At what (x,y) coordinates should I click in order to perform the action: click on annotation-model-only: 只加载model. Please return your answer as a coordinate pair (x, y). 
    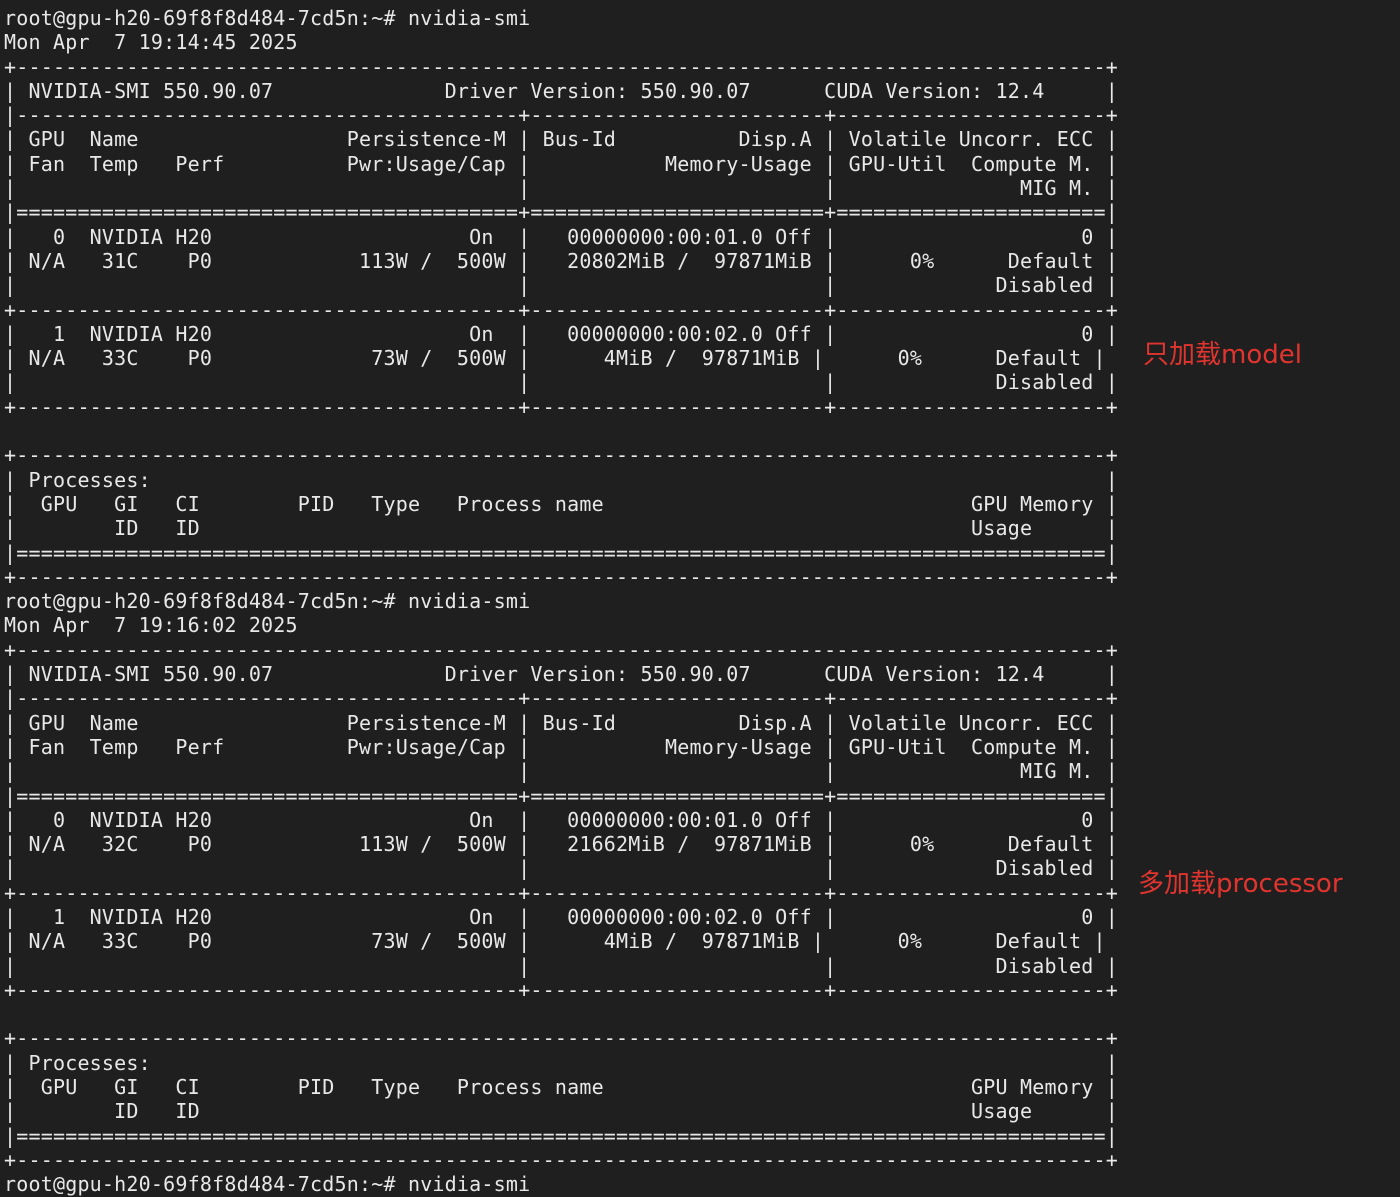
    Looking at the image, I should click on (1222, 355).